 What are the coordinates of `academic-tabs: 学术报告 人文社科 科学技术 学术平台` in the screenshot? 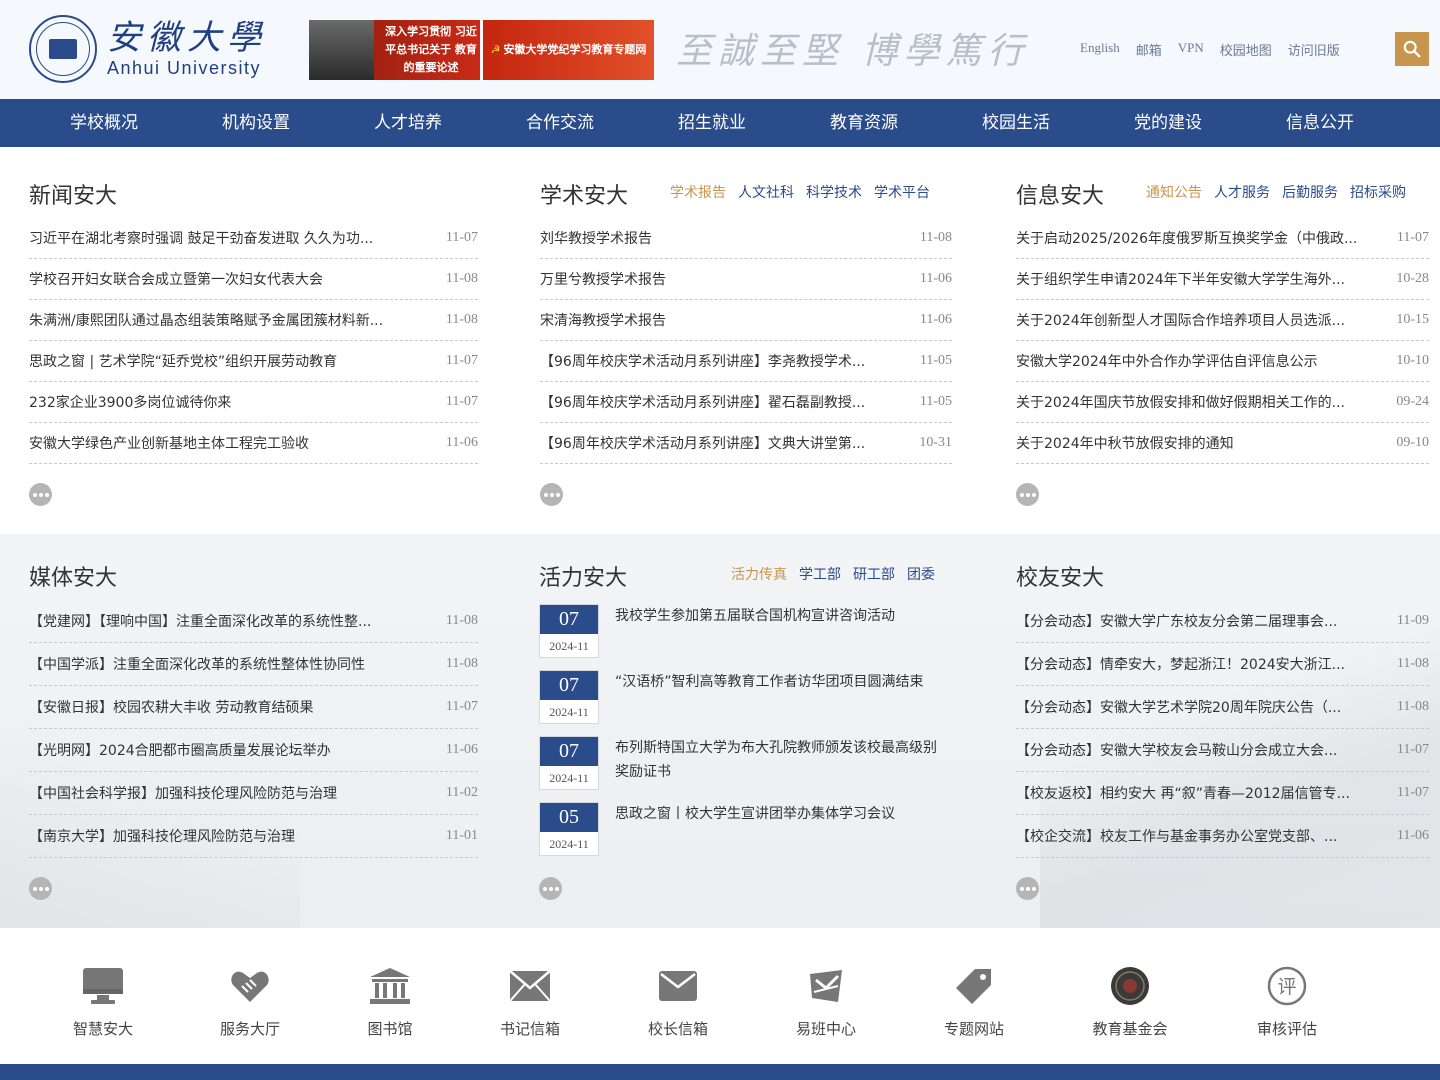 It's located at (800, 192).